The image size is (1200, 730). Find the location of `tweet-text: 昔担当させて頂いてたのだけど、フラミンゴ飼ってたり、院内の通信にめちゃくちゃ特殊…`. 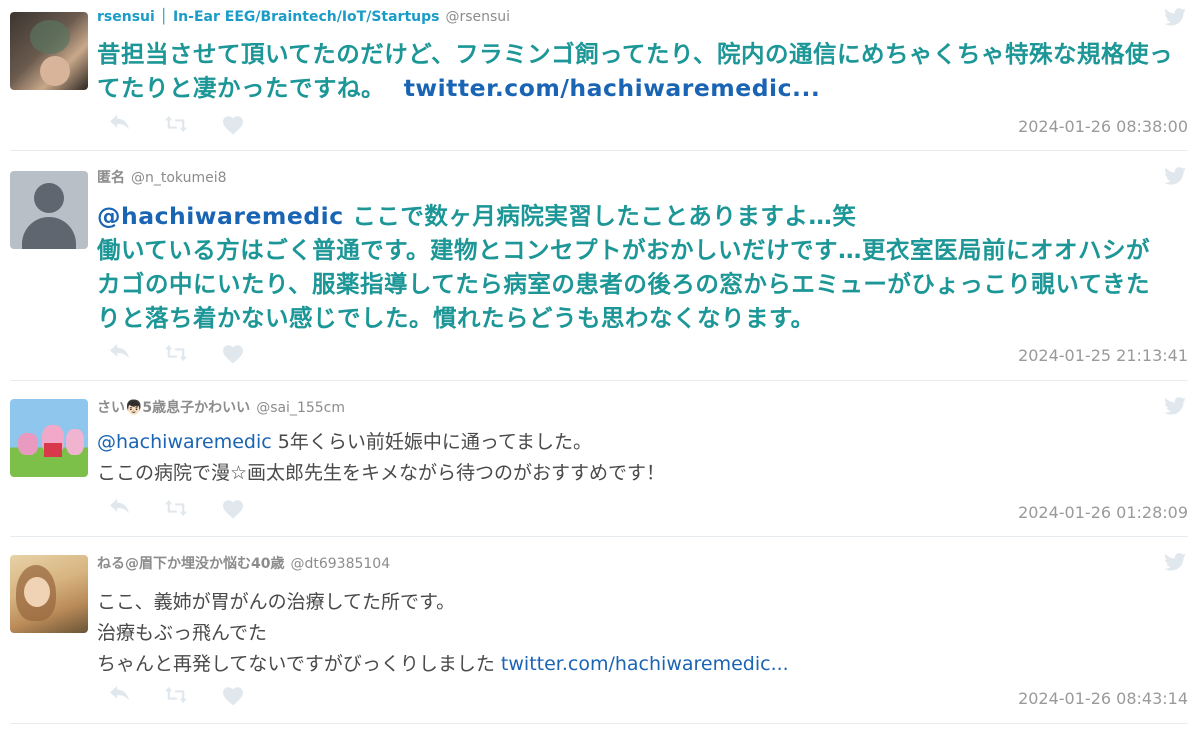

tweet-text: 昔担当させて頂いてたのだけど、フラミンゴ飼ってたり、院内の通信にめちゃくちゃ特殊… is located at coordinates (636, 71).